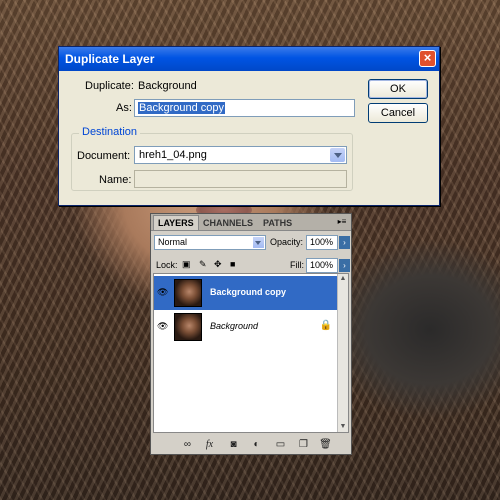 Image resolution: width=500 pixels, height=500 pixels. I want to click on lock-move-icon: ✥, so click(218, 264).